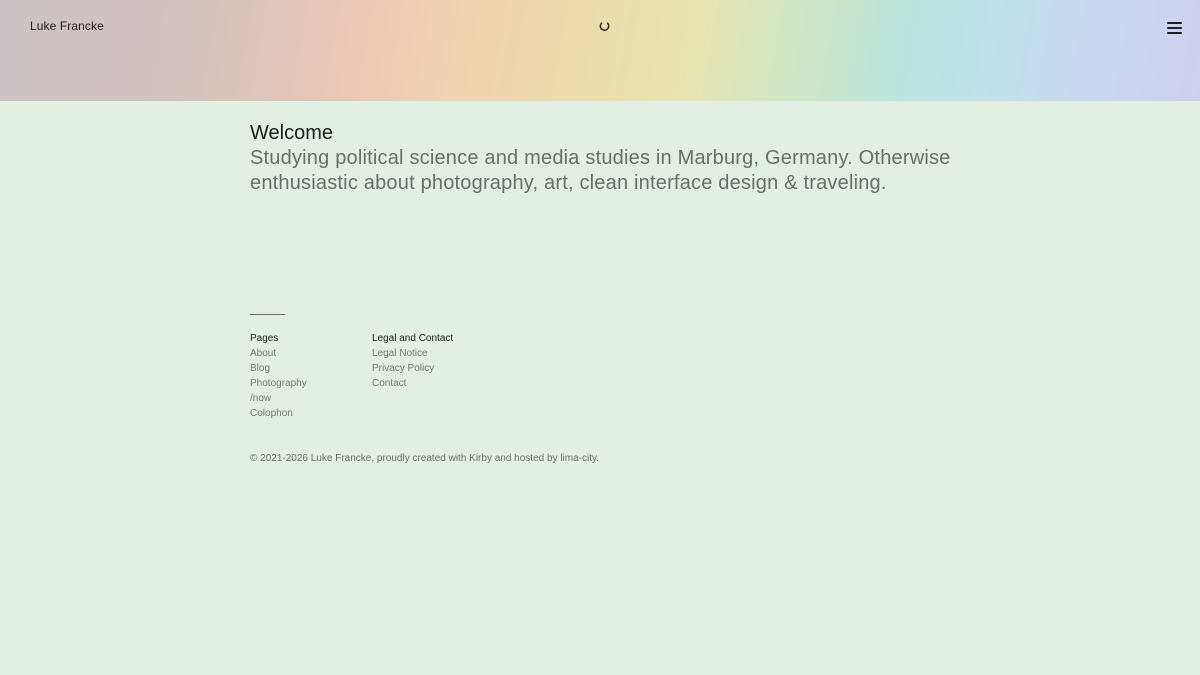 This screenshot has width=1200, height=675. What do you see at coordinates (1175, 27) in the screenshot?
I see `hamburger-menu-icon` at bounding box center [1175, 27].